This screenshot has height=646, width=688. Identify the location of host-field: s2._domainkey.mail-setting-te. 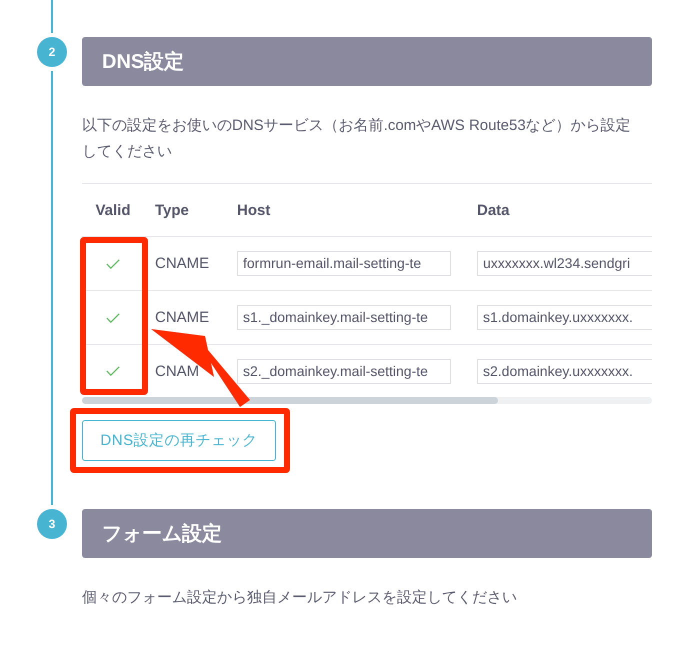
(344, 371).